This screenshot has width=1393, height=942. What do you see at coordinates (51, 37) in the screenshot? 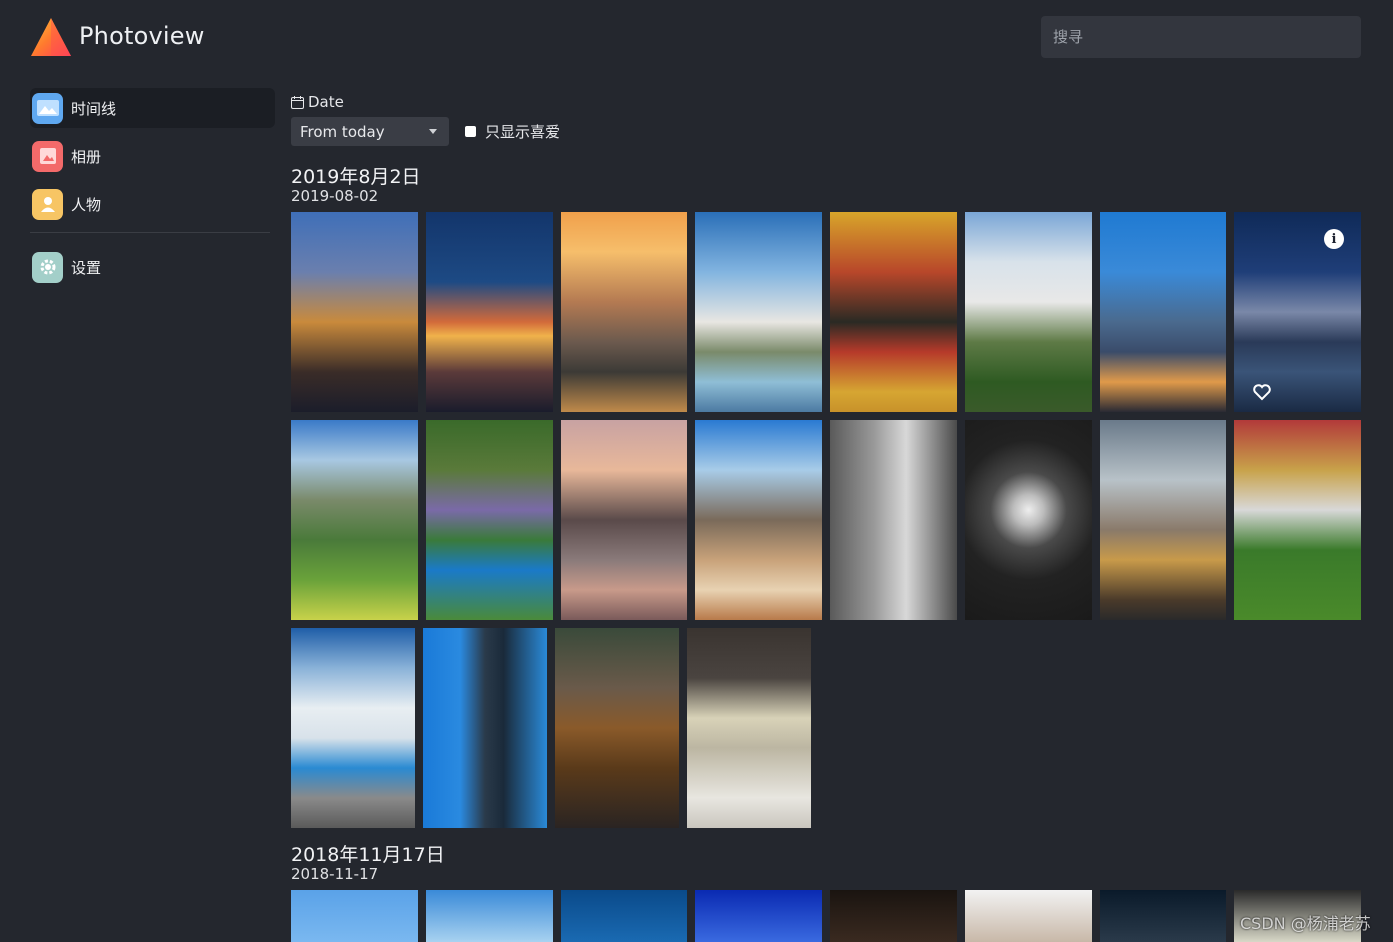
I see `photoview-logo-icon` at bounding box center [51, 37].